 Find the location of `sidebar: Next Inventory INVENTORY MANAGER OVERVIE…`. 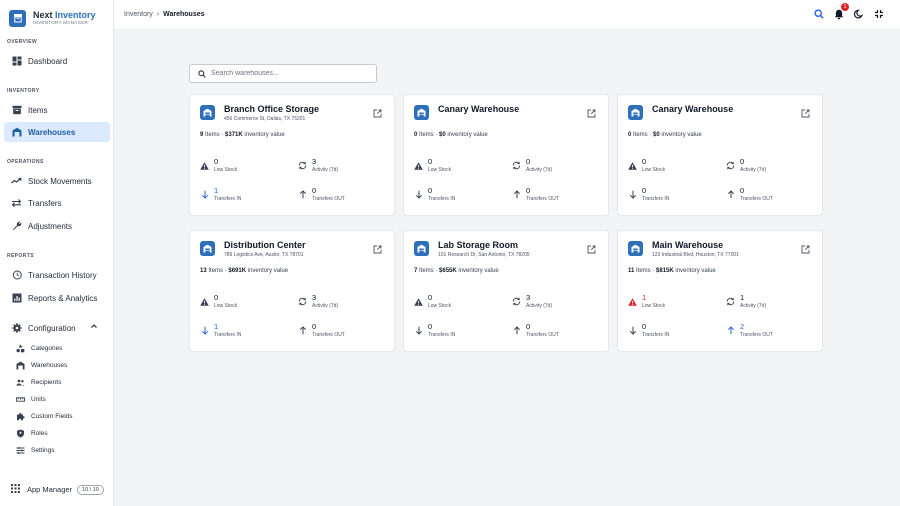

sidebar: Next Inventory INVENTORY MANAGER OVERVIE… is located at coordinates (57, 253).